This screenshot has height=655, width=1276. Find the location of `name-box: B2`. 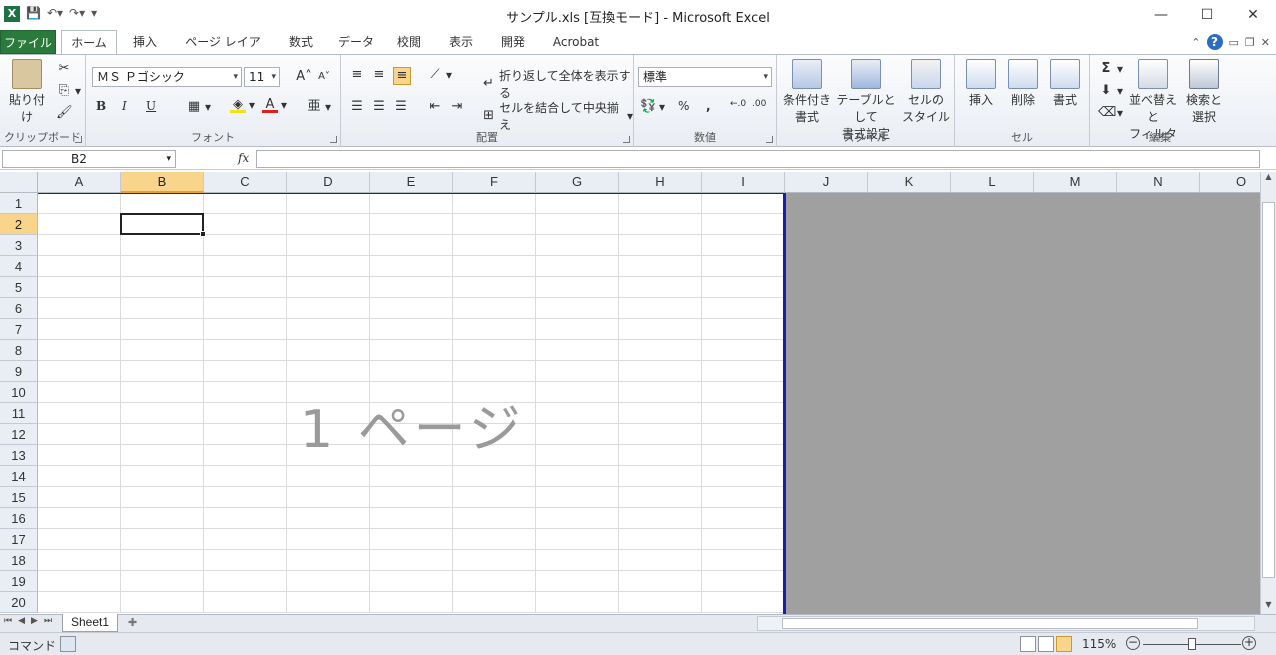

name-box: B2 is located at coordinates (89, 159).